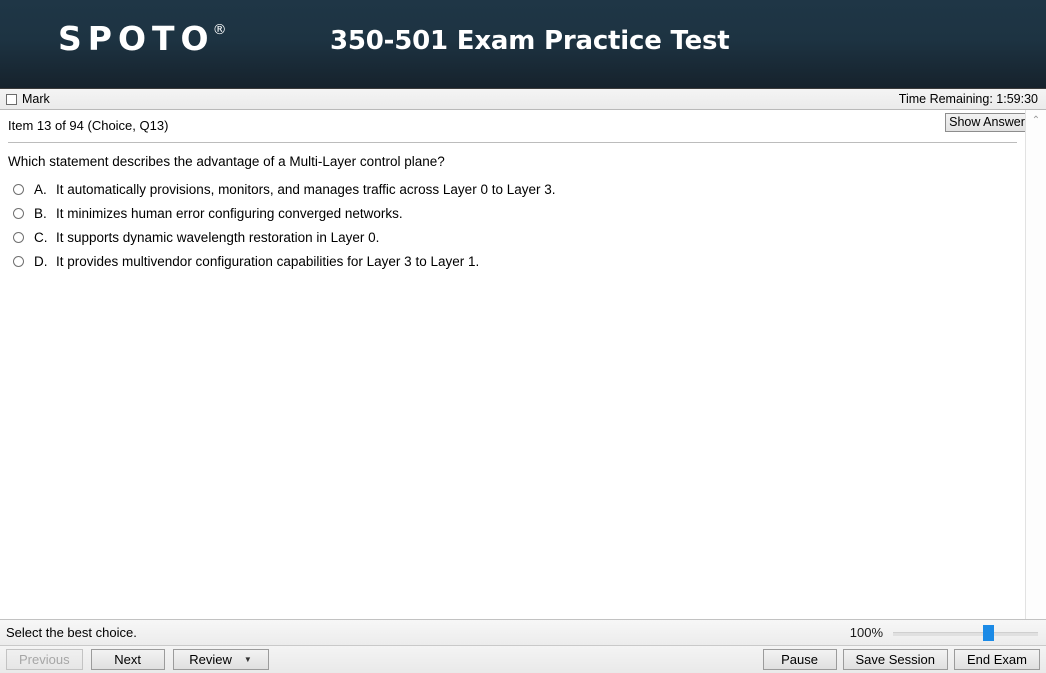 The height and width of the screenshot is (673, 1046). Describe the element at coordinates (41, 262) in the screenshot. I see `choice-letter-d: D.` at that location.